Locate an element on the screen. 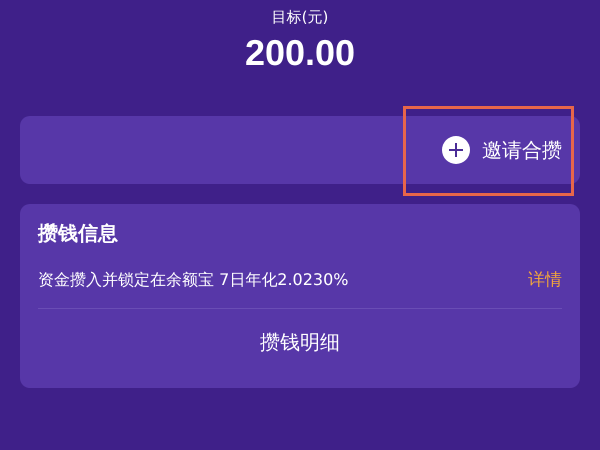 The width and height of the screenshot is (600, 450). invite-button: 邀请合攒 is located at coordinates (502, 150).